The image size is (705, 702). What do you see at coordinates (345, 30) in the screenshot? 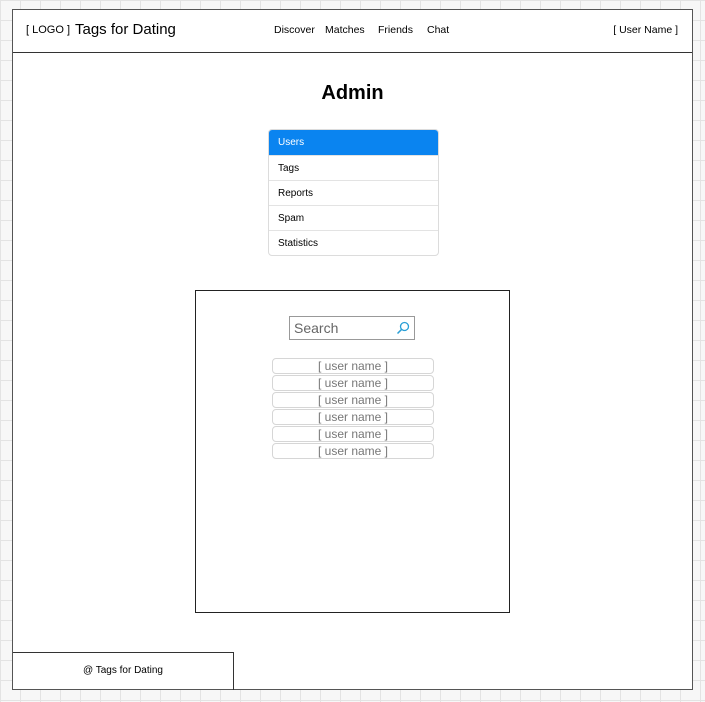
I see `nav-matches: Matches` at bounding box center [345, 30].